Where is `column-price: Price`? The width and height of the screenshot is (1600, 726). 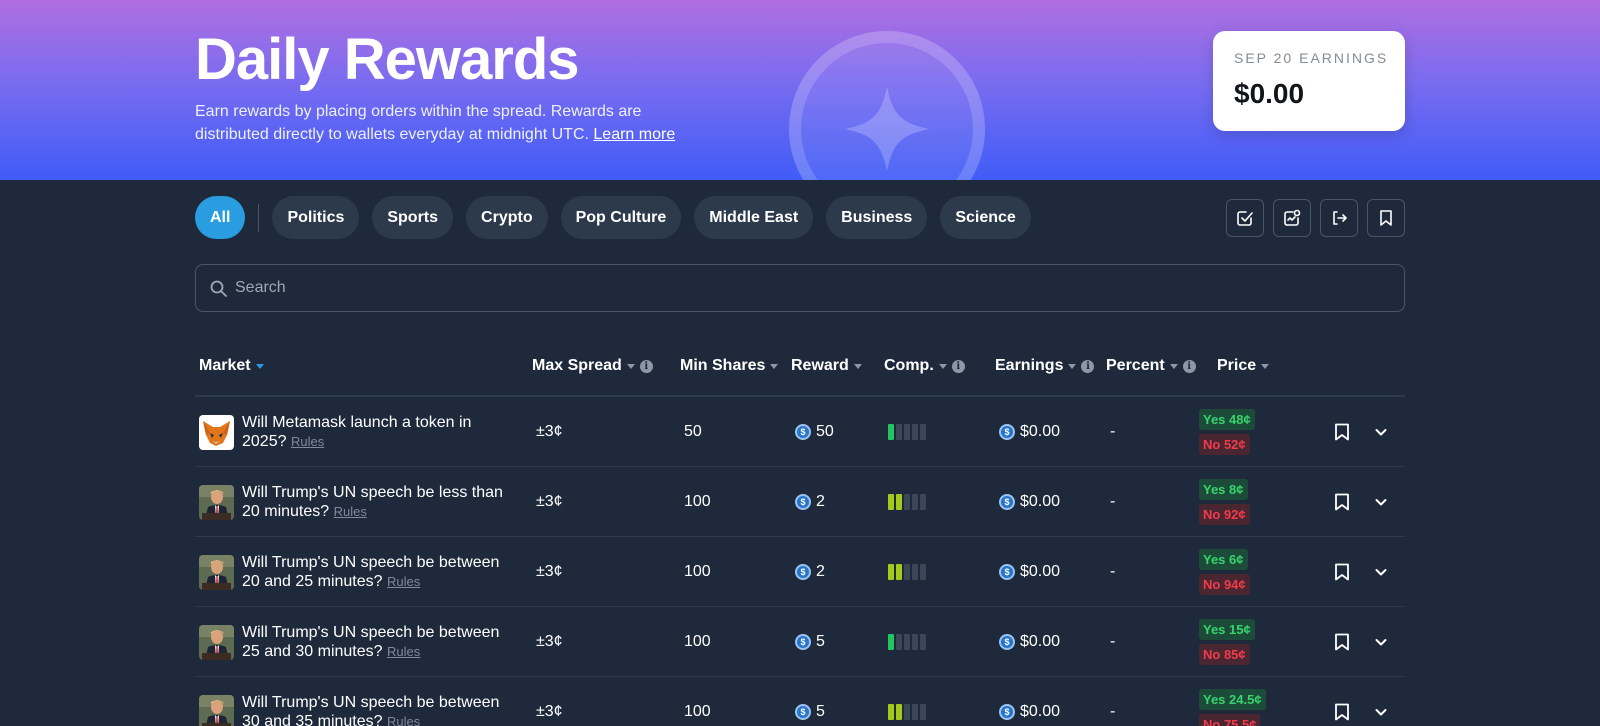
column-price: Price is located at coordinates (1243, 366).